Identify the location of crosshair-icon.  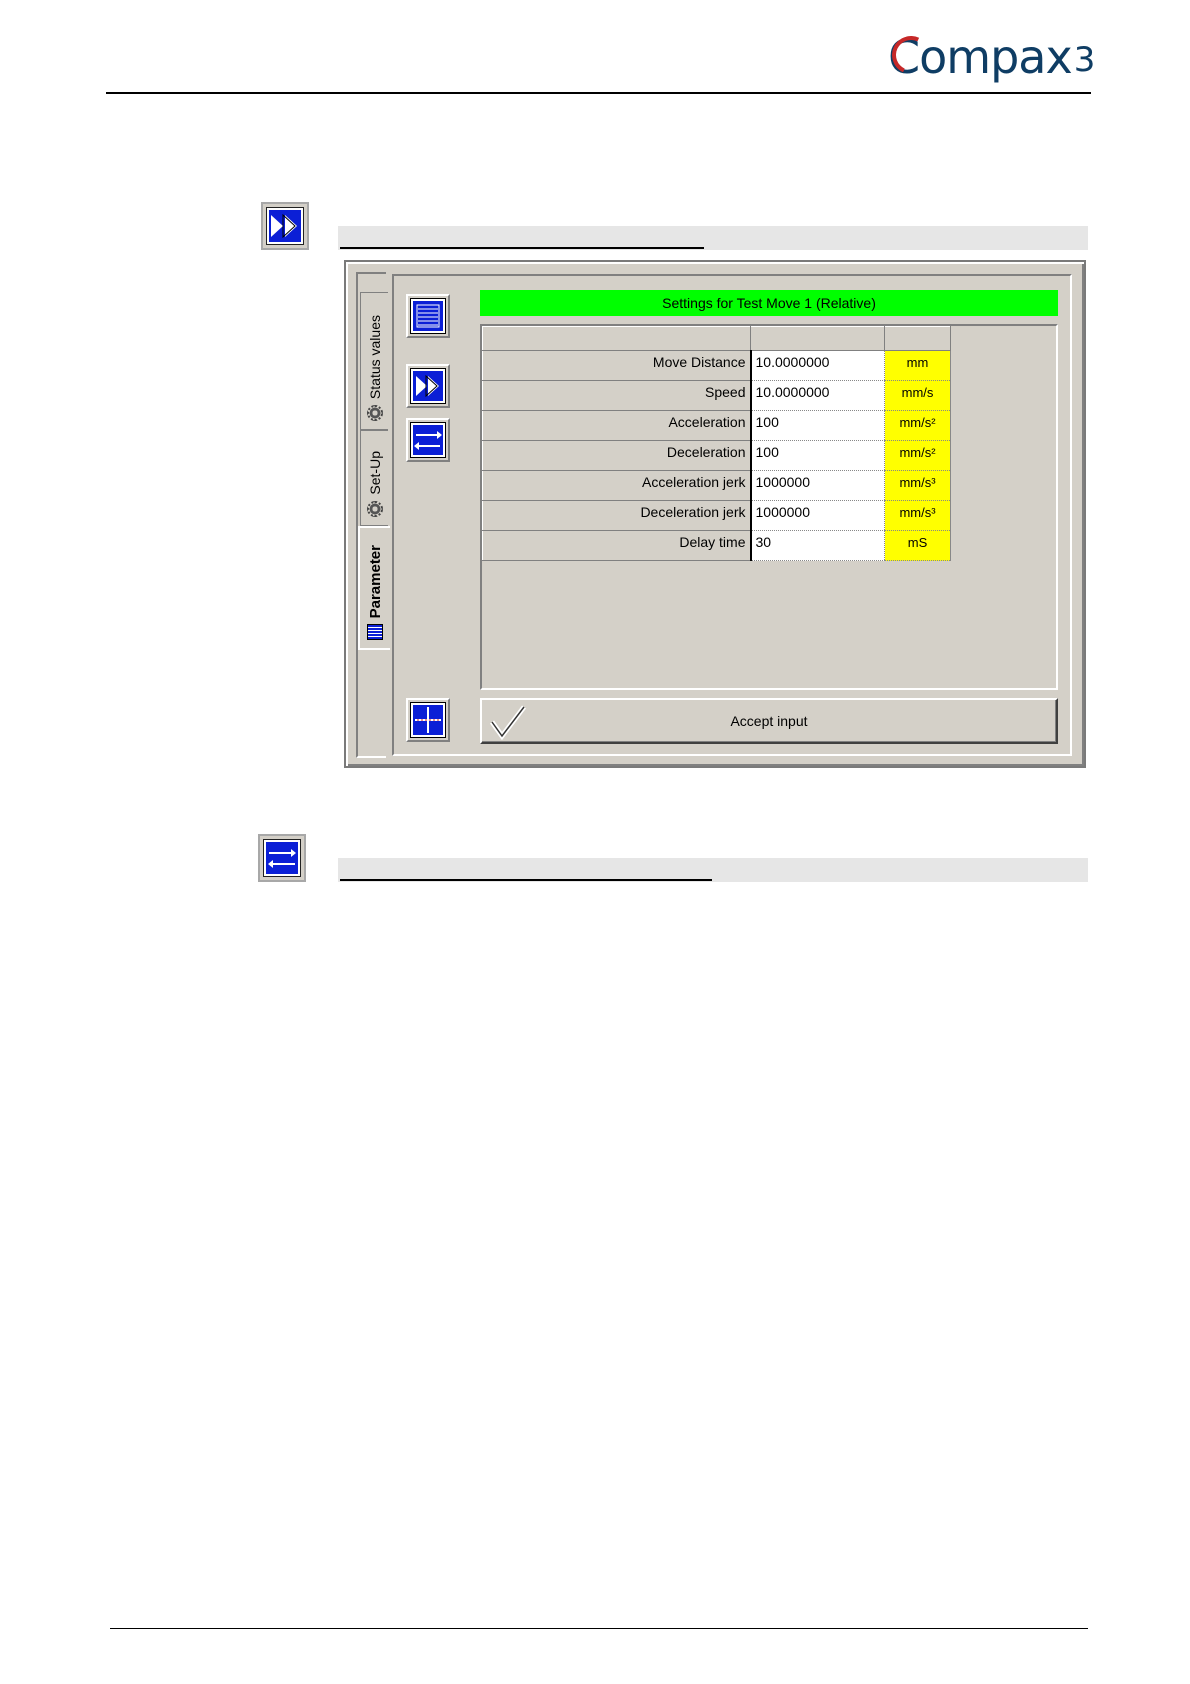
(428, 720).